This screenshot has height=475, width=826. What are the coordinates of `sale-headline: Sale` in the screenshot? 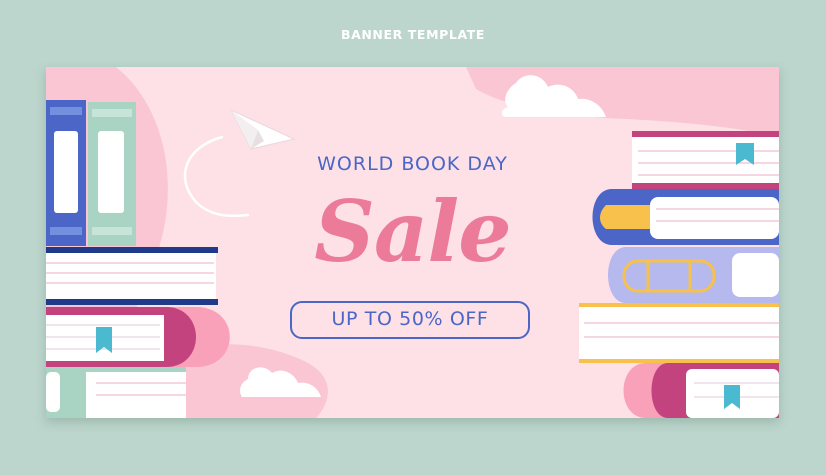 It's located at (412, 231).